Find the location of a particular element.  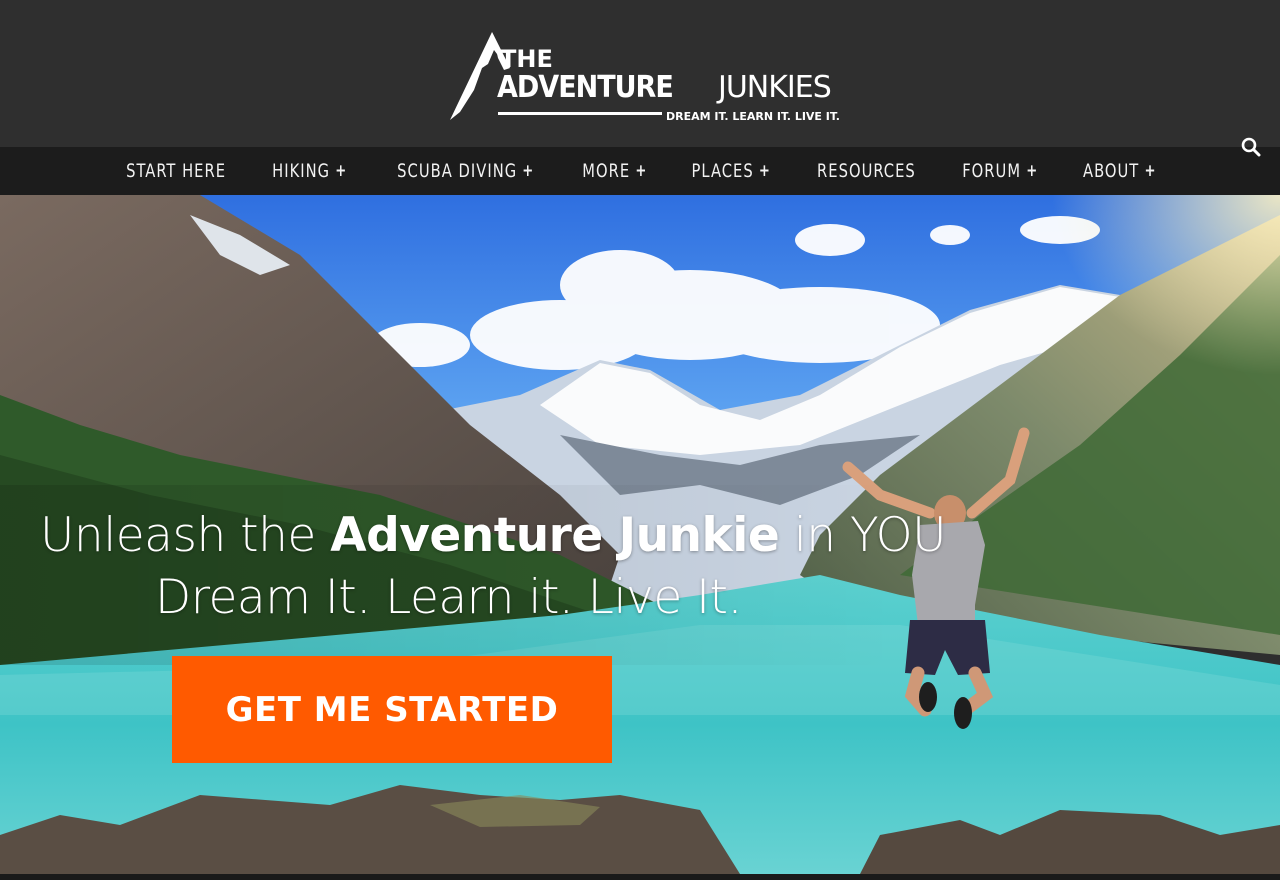

hero-headline: Unleash the Adventure Junkie in YOU is located at coordinates (493, 535).